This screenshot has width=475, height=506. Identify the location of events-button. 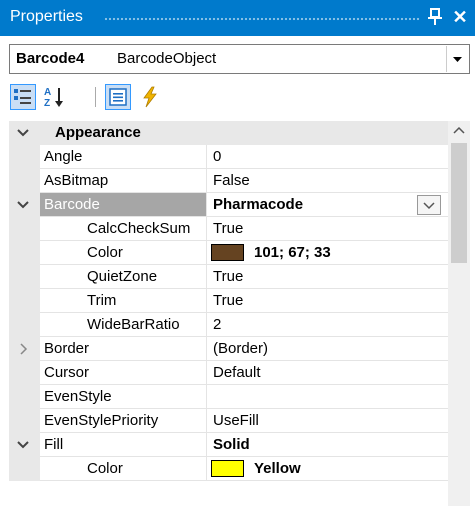
(150, 97).